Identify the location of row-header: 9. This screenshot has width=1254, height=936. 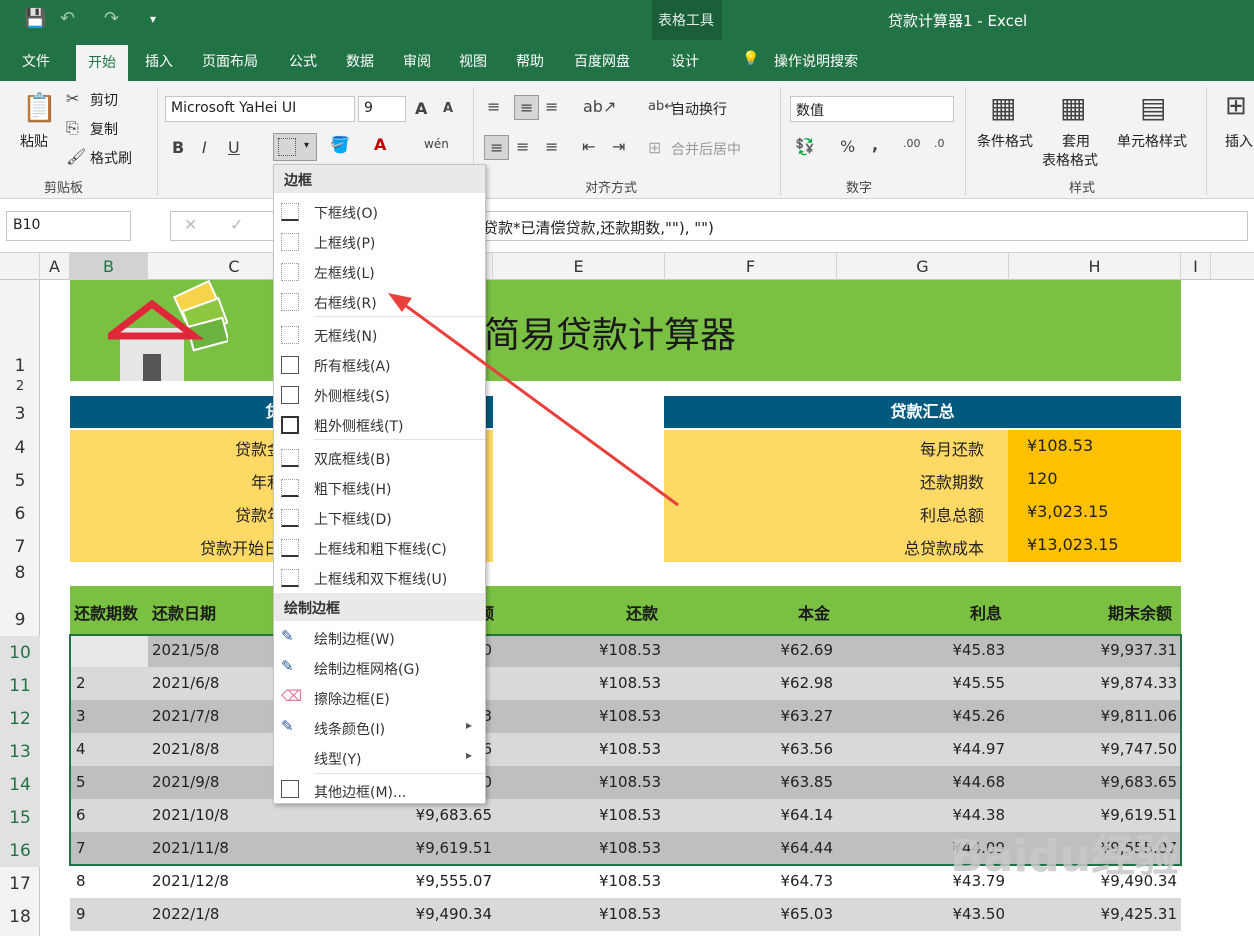
(20, 620).